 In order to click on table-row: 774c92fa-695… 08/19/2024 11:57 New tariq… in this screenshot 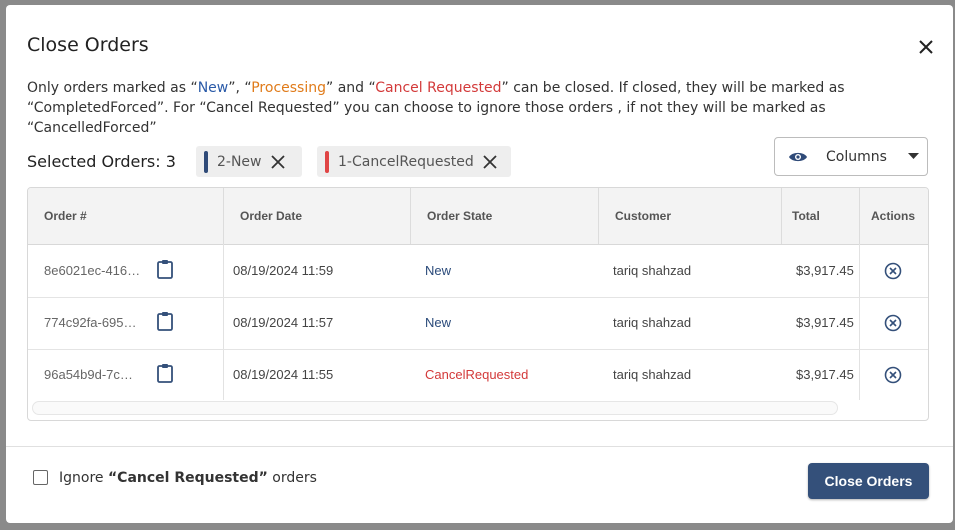, I will do `click(478, 323)`.